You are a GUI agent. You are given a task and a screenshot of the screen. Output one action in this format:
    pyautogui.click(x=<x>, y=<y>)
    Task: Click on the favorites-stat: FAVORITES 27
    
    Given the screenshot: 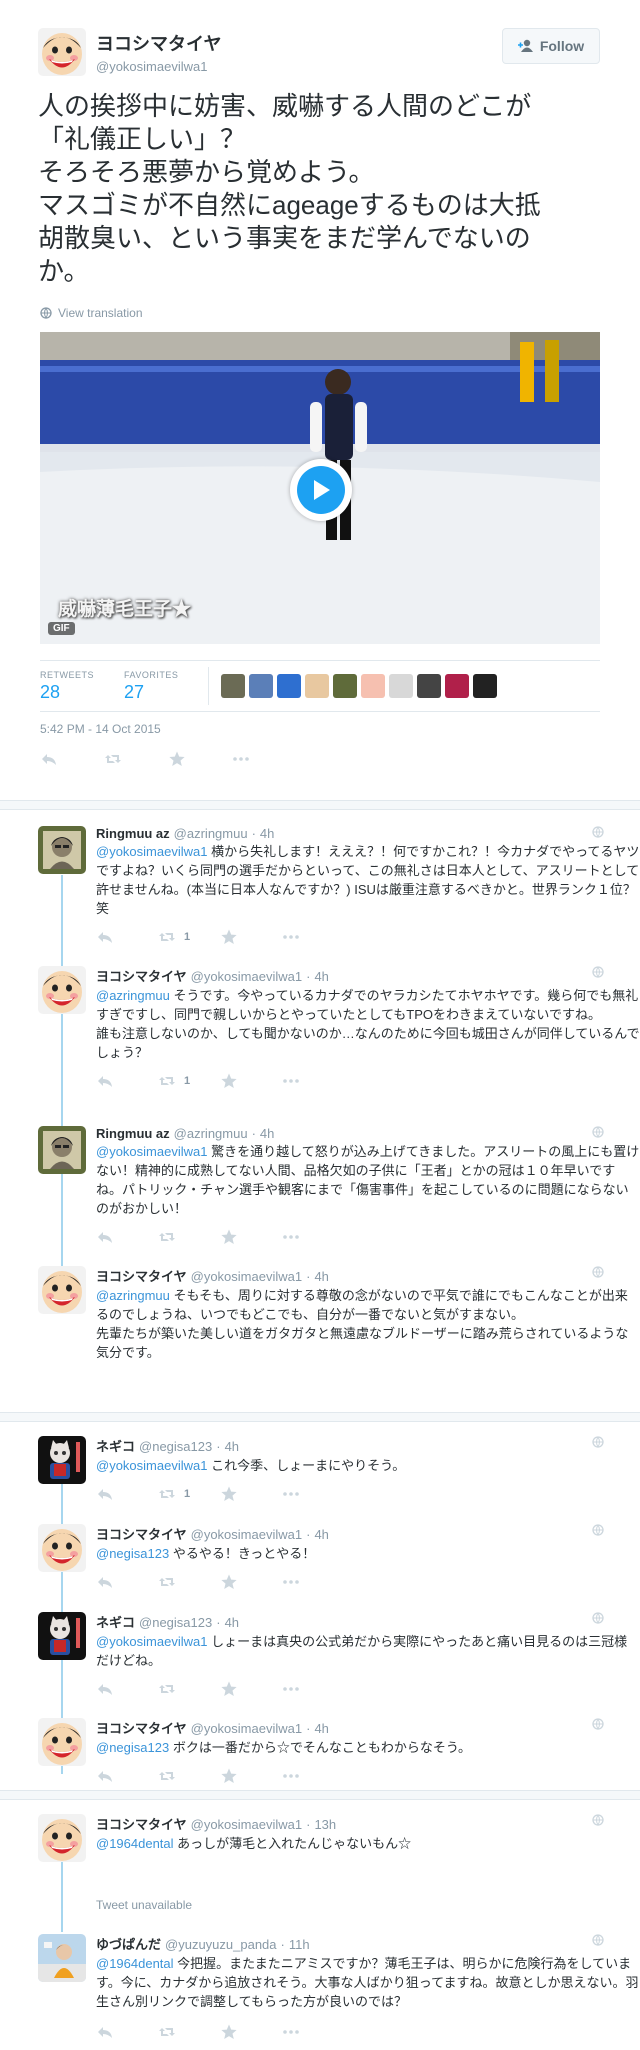 What is the action you would take?
    pyautogui.click(x=151, y=686)
    